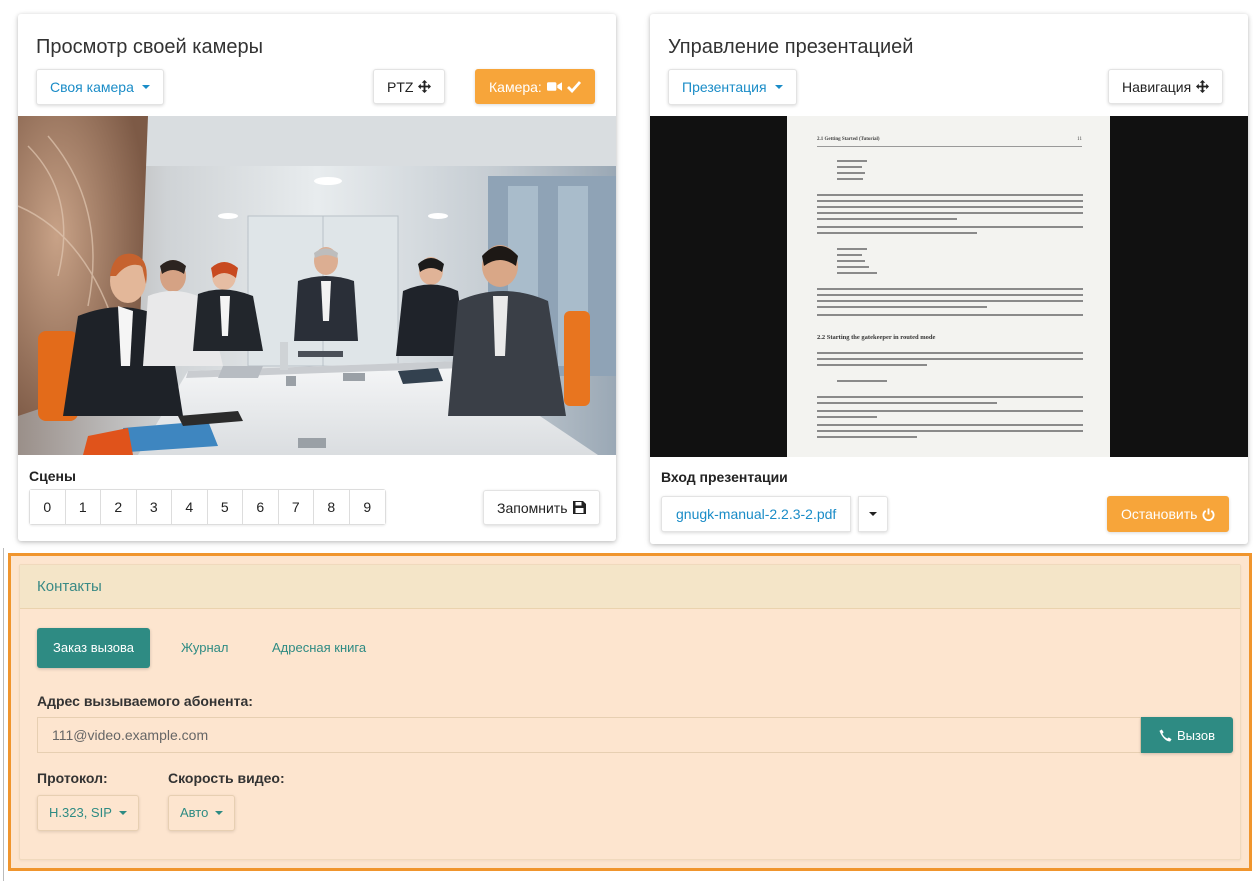  What do you see at coordinates (83, 507) in the screenshot?
I see `scene-button-1: 1` at bounding box center [83, 507].